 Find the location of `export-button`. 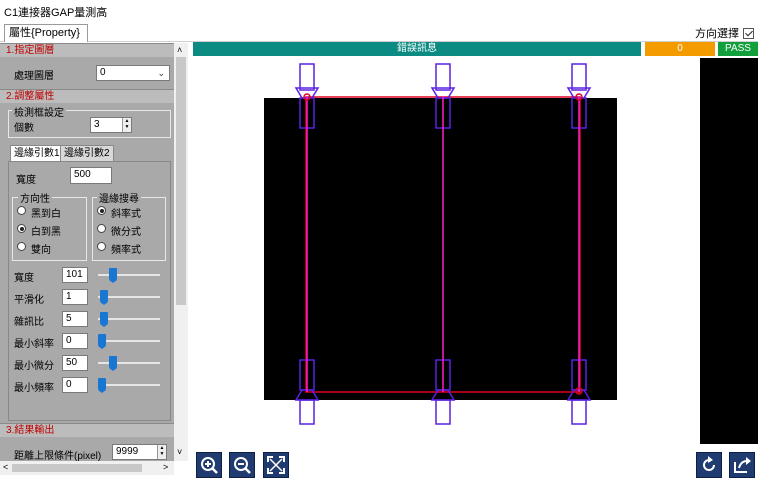

export-button is located at coordinates (742, 465).